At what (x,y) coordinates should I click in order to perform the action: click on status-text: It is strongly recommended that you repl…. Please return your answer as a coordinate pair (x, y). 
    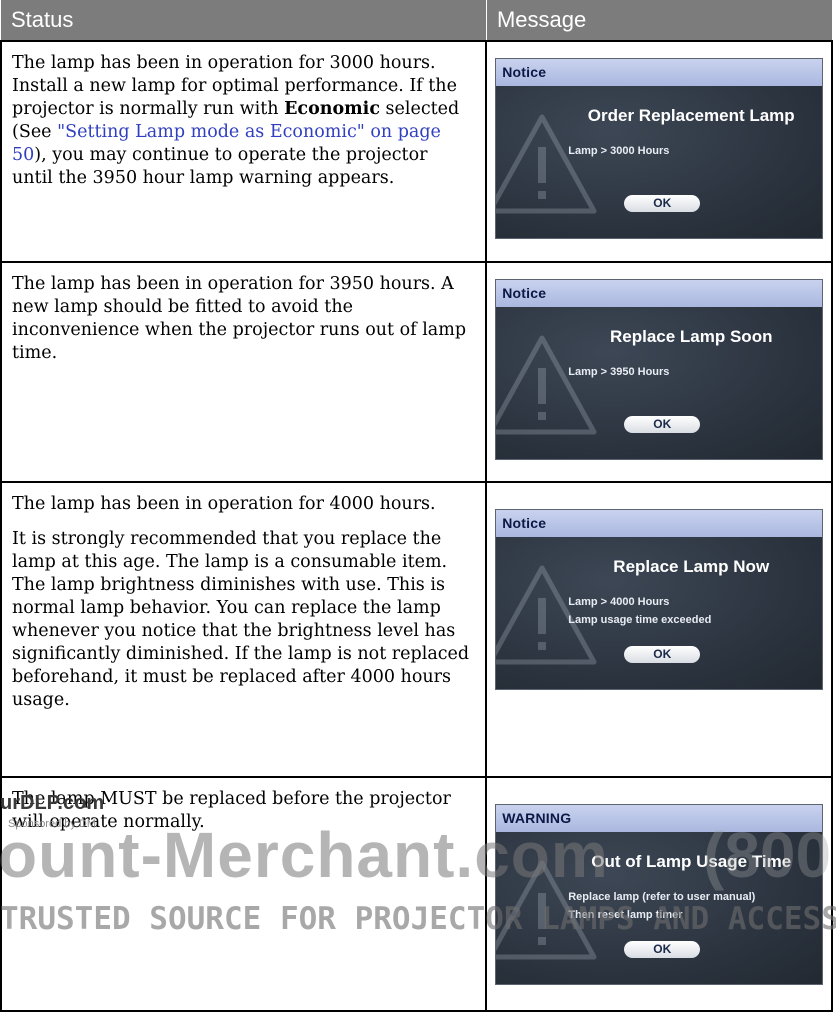
    Looking at the image, I should click on (241, 619).